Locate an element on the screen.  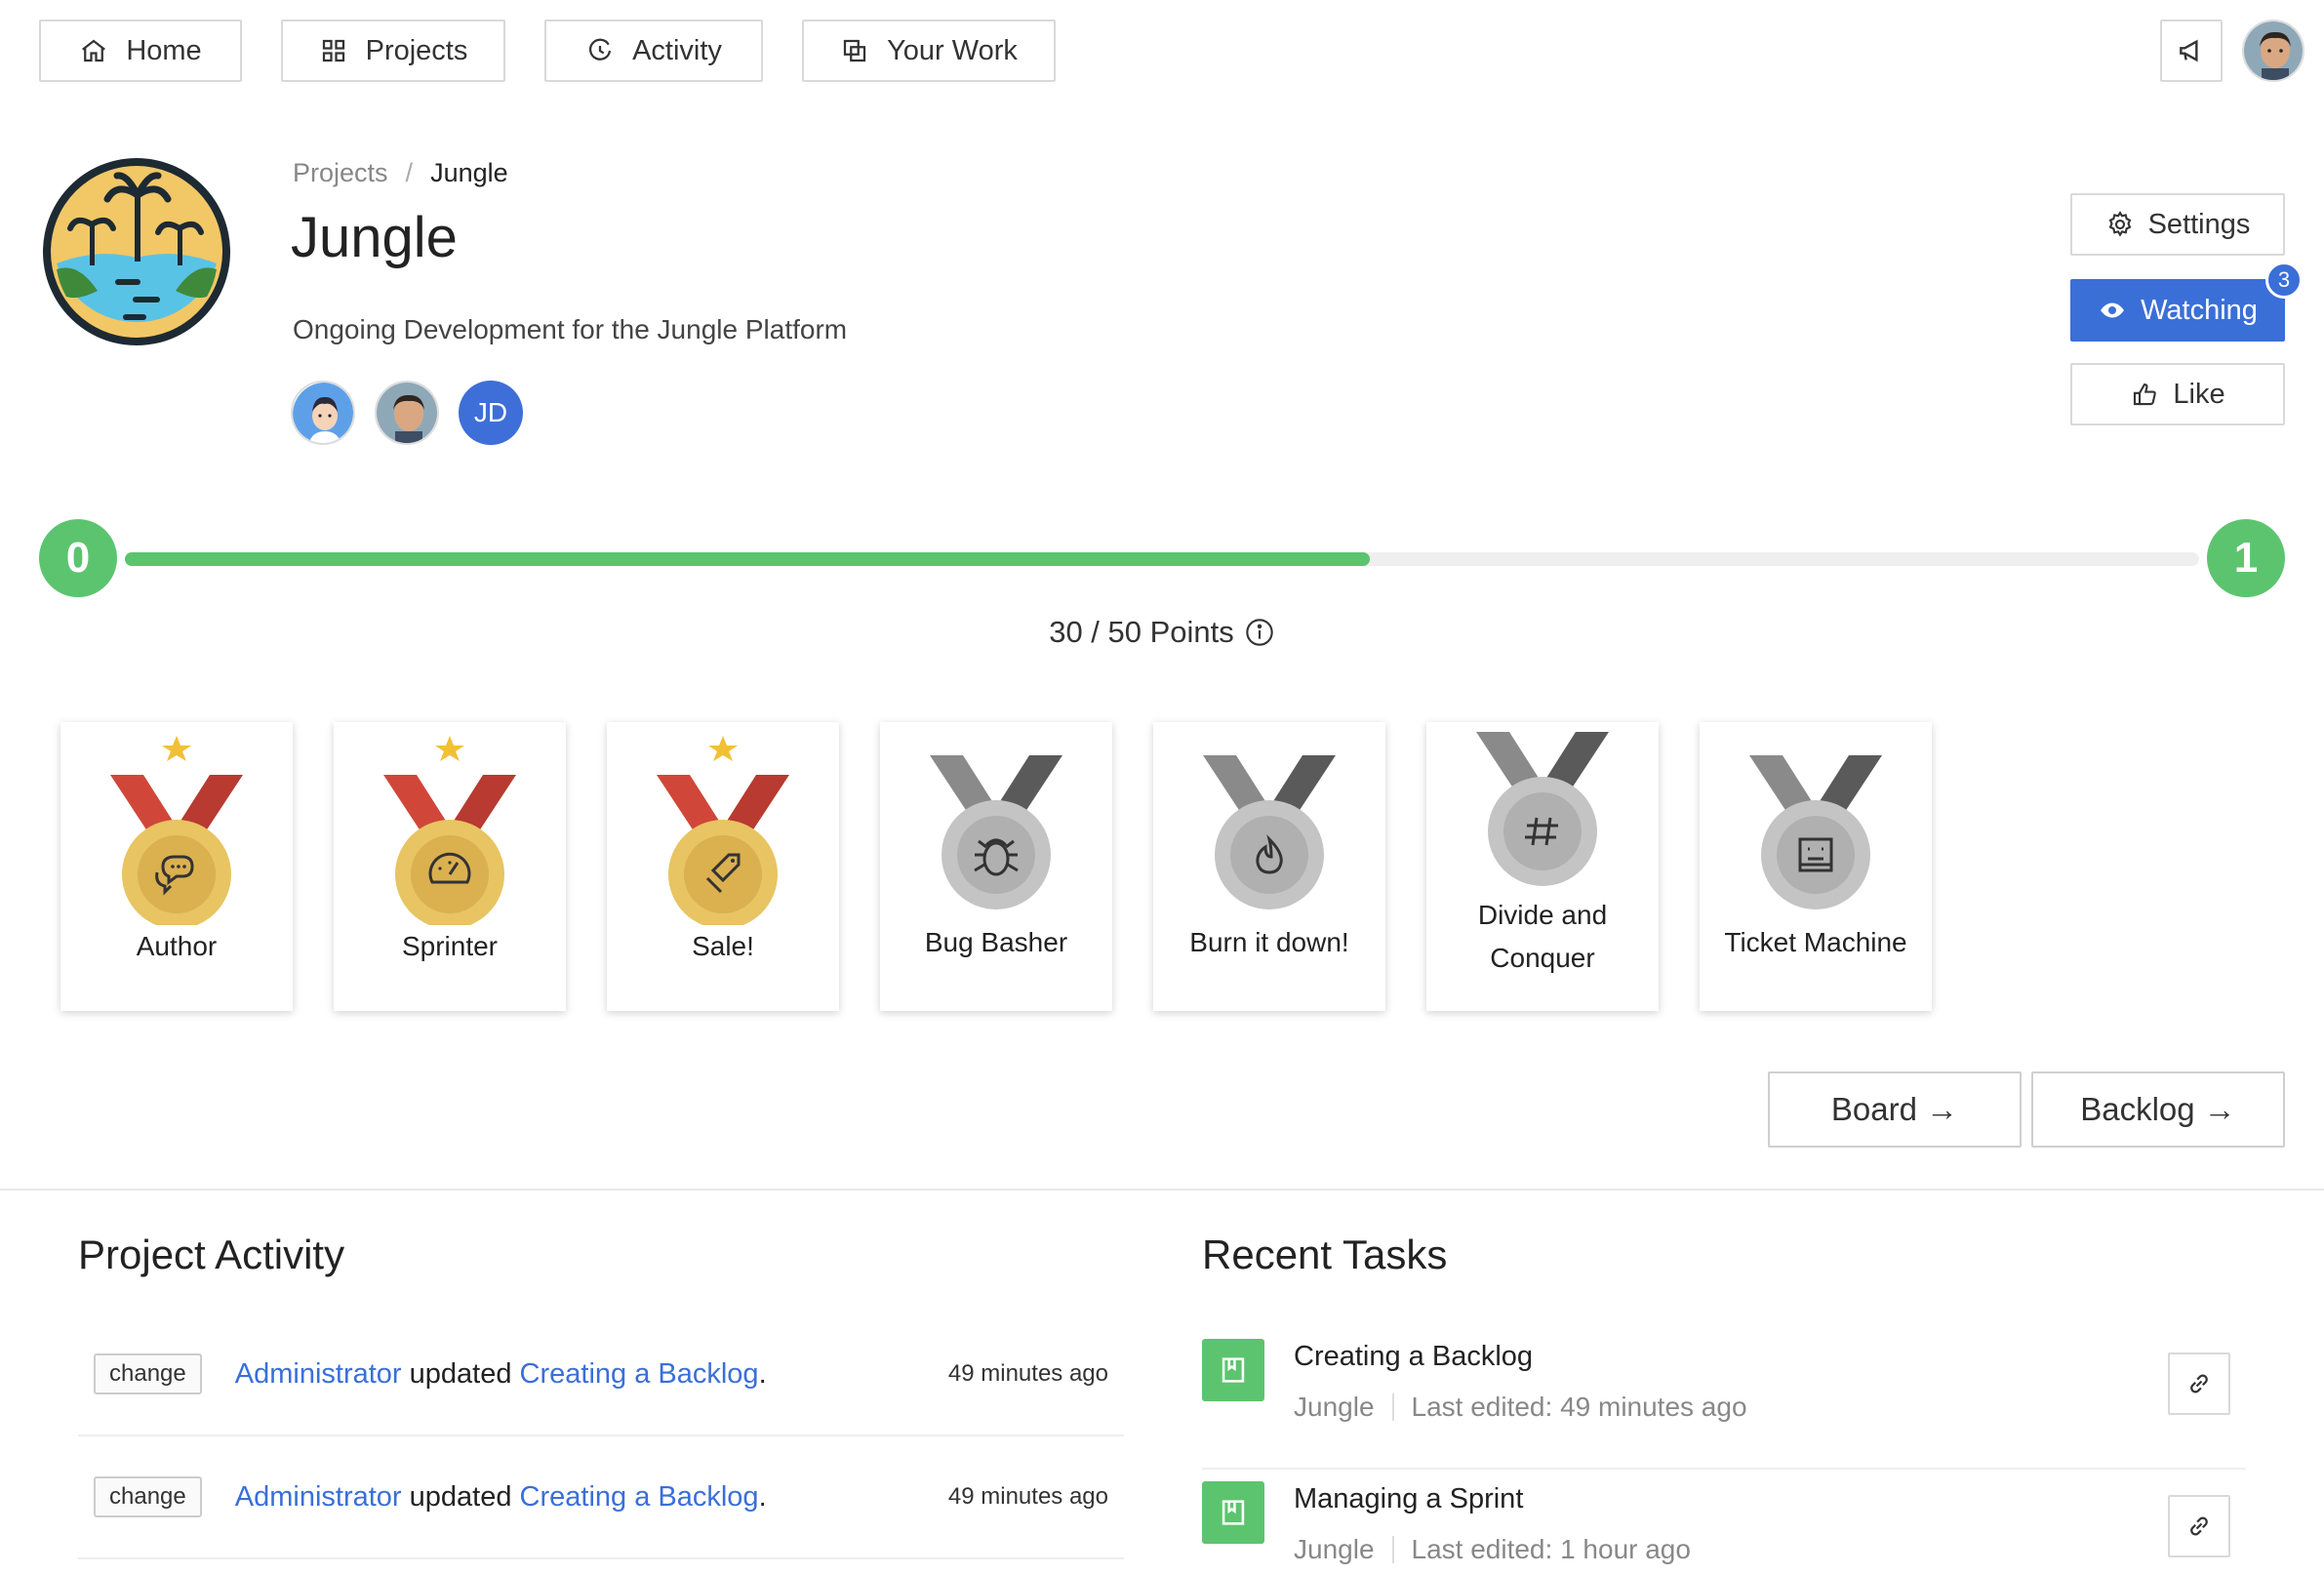
backlog-link-button: Backlog → is located at coordinates (2158, 1109).